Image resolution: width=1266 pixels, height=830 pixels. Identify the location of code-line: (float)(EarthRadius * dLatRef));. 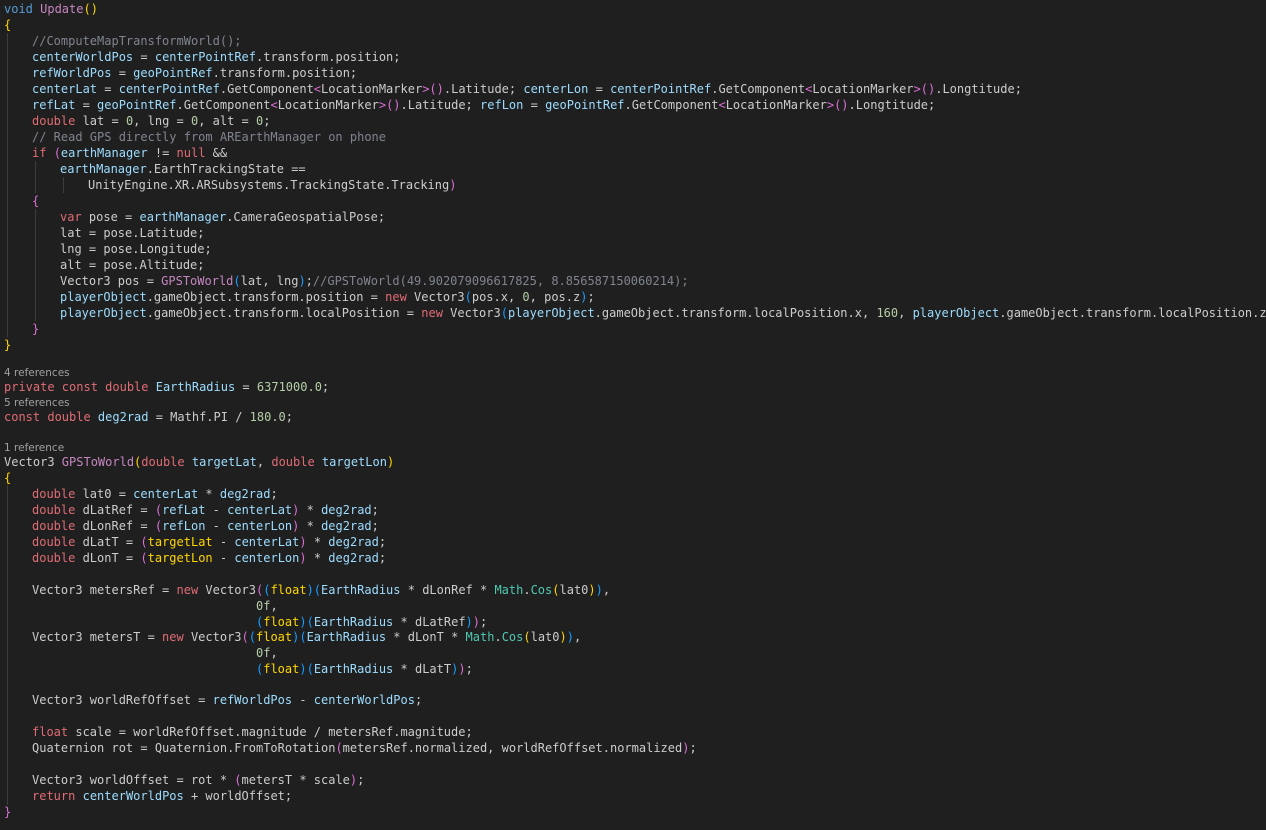
(245, 622).